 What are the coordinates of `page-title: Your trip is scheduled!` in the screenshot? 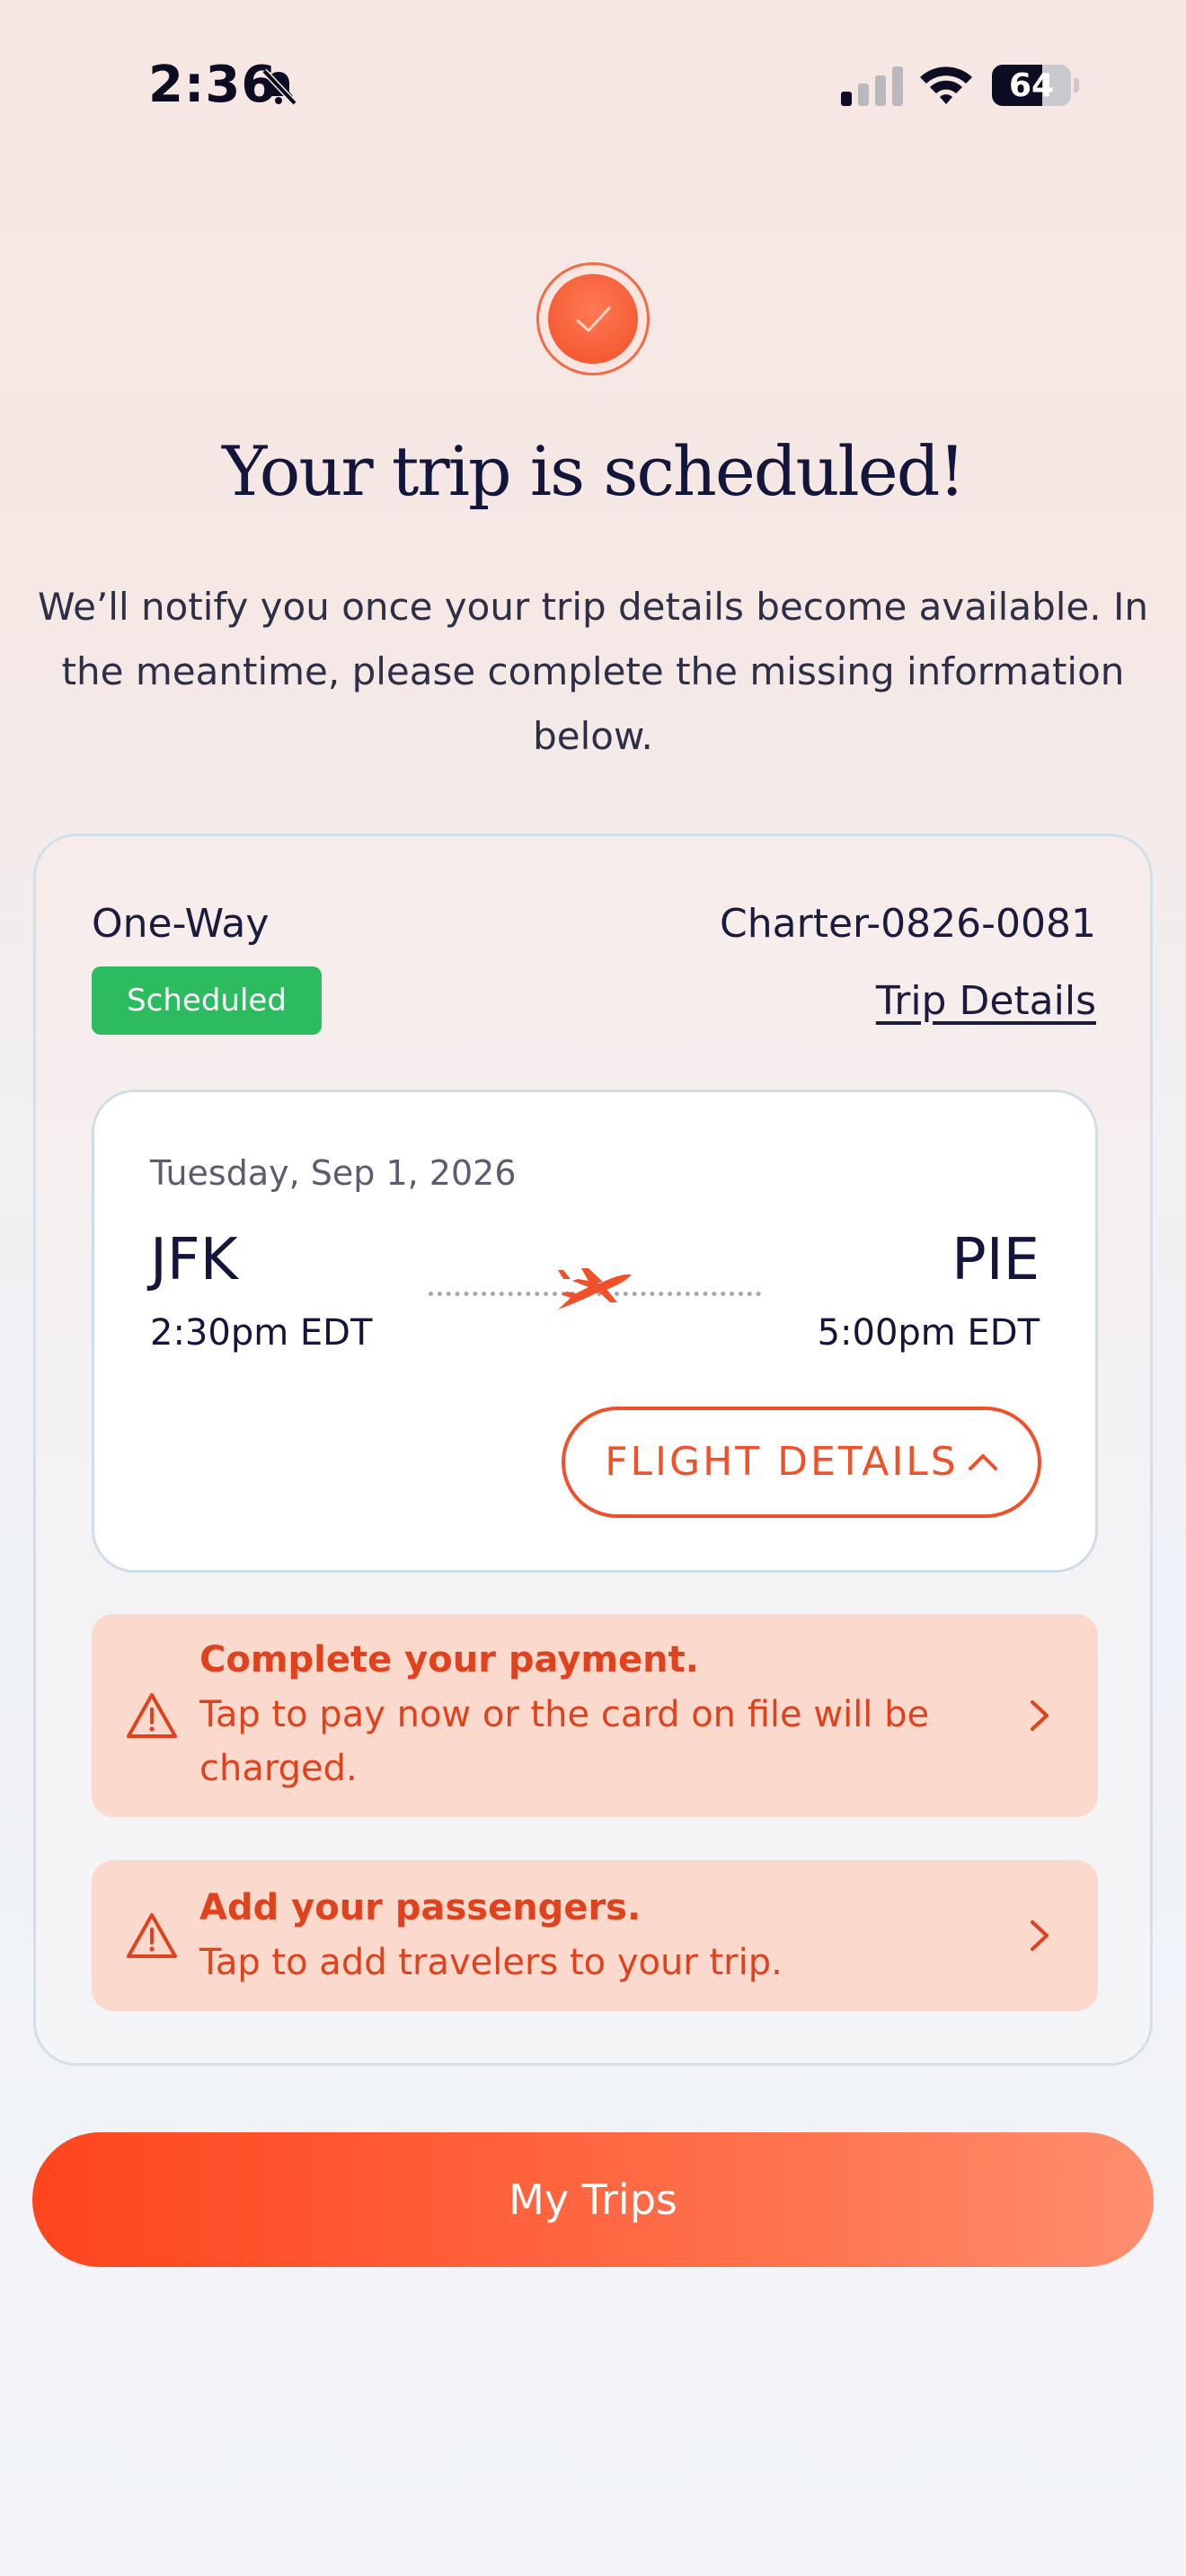 It's located at (594, 471).